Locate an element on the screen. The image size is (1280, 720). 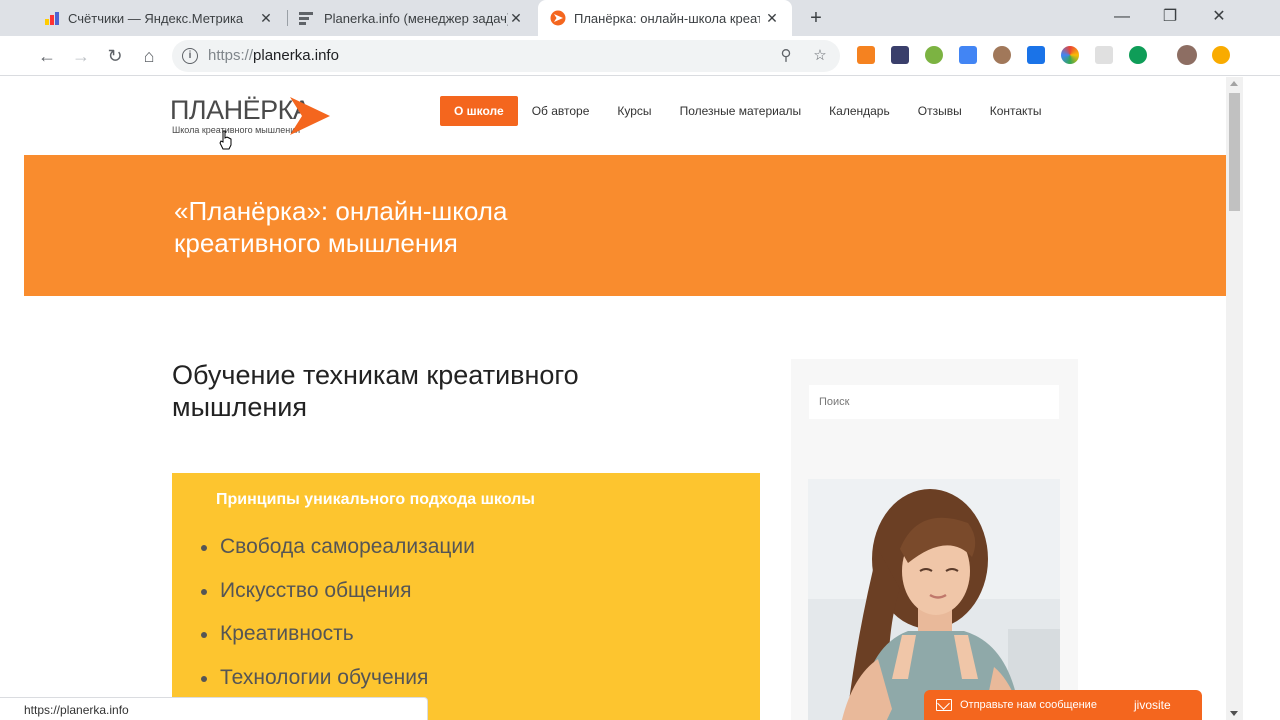
section-title: Обучение техникам креативного мышления is located at coordinates (452, 391).